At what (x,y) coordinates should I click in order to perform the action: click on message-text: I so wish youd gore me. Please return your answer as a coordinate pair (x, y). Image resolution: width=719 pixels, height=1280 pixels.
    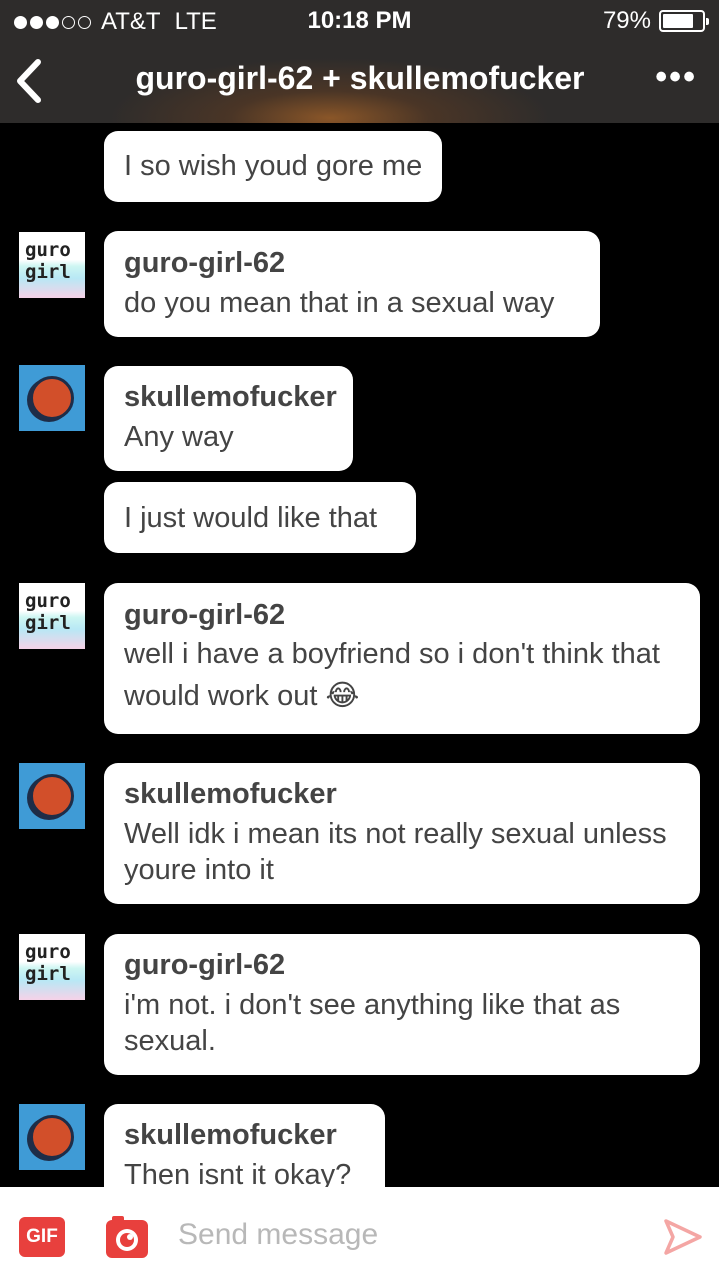
    Looking at the image, I should click on (273, 166).